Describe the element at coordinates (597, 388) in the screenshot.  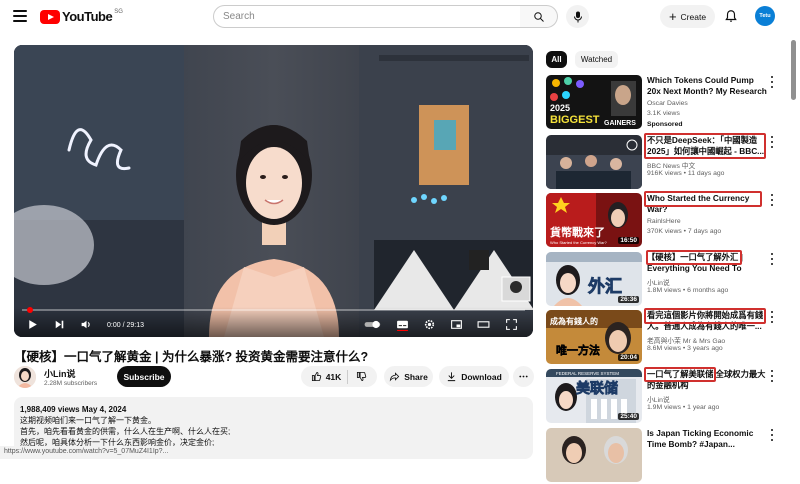
I see `svg-text: 美联储` at that location.